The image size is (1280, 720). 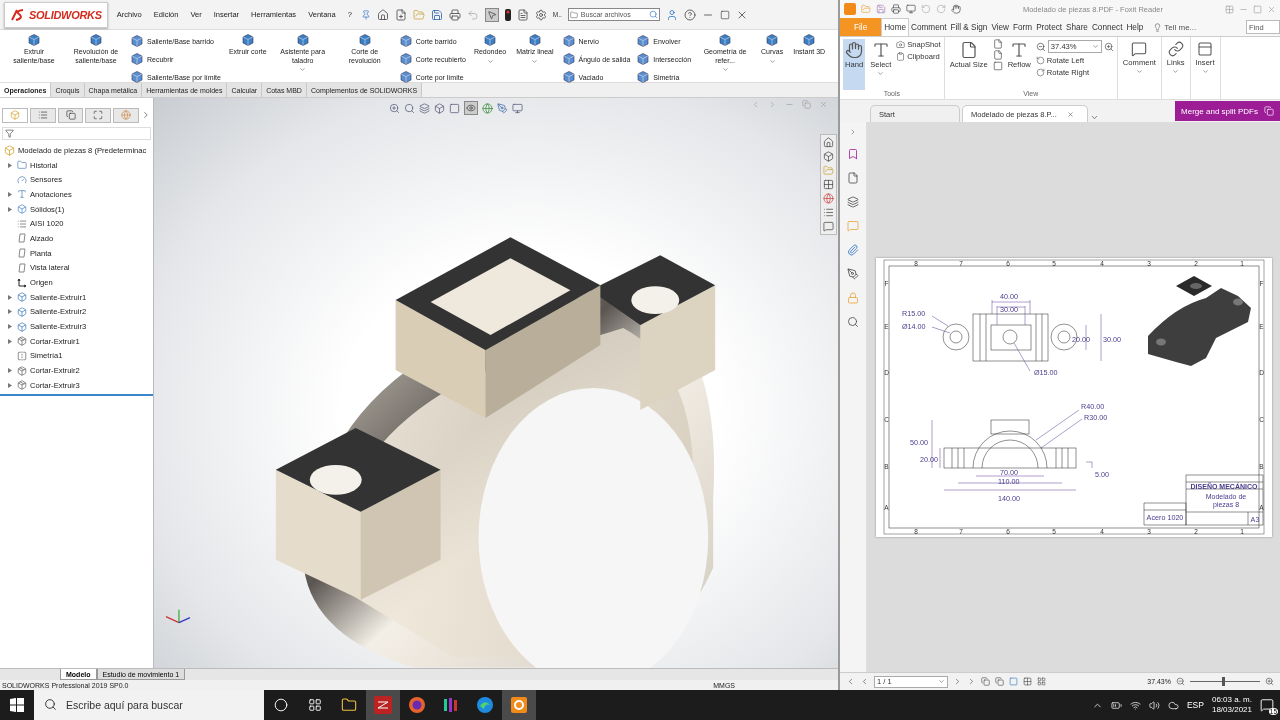 I want to click on ribbon-tab: Home, so click(x=895, y=27).